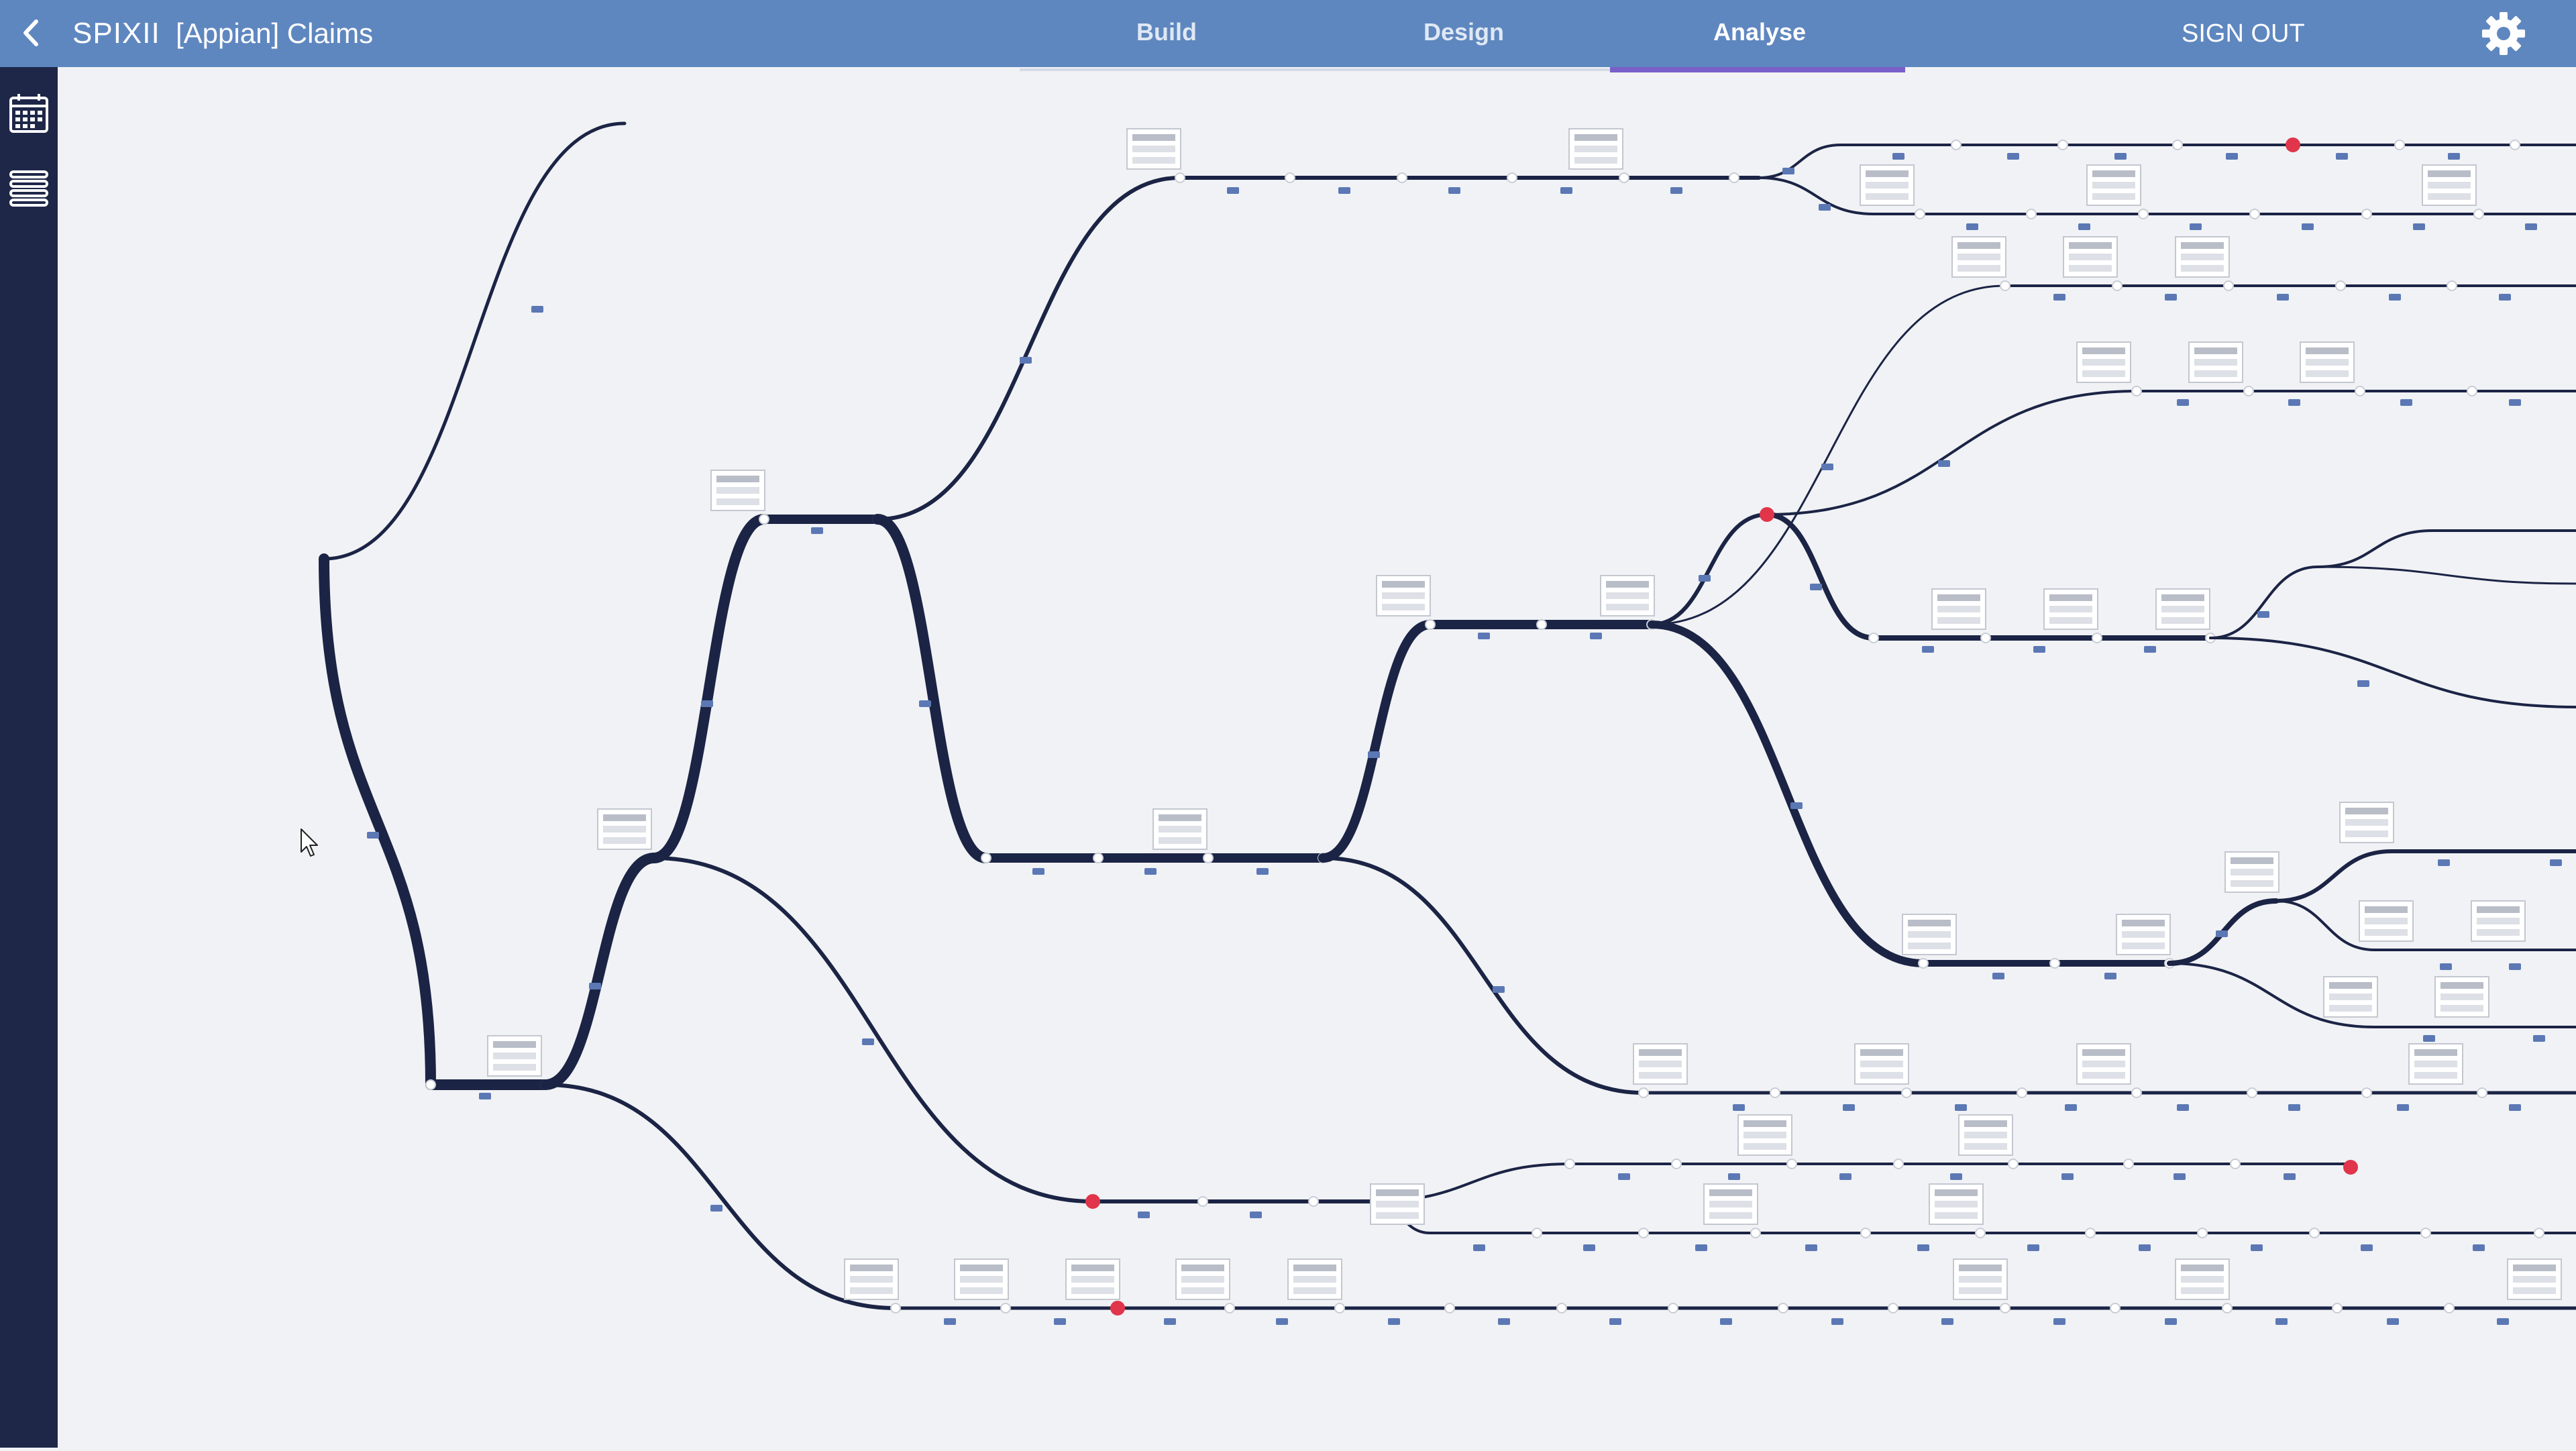 This screenshot has height=1451, width=2576. I want to click on chevron-left-icon, so click(31, 33).